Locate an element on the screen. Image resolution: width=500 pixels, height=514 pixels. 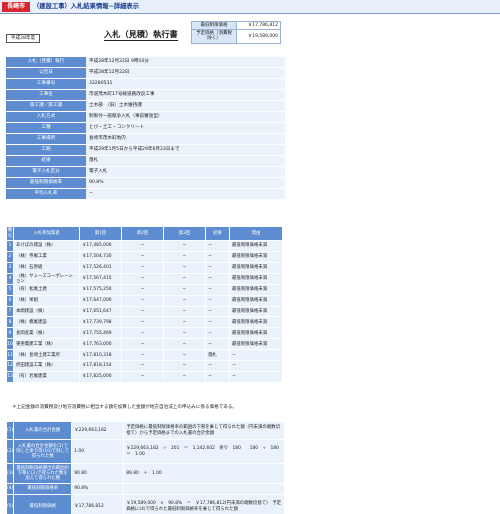
price-row: 最低制限価格 ￥17,786,812 is located at coordinates (236, 25).